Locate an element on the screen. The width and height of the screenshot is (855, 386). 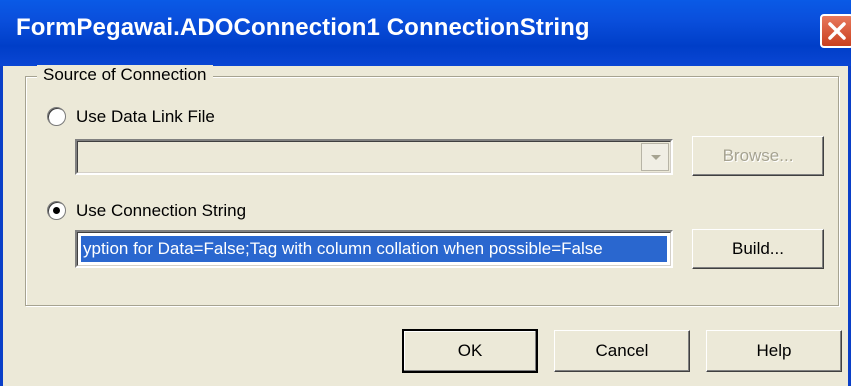
data-link-radio-label: Use Data Link File is located at coordinates (145, 117).